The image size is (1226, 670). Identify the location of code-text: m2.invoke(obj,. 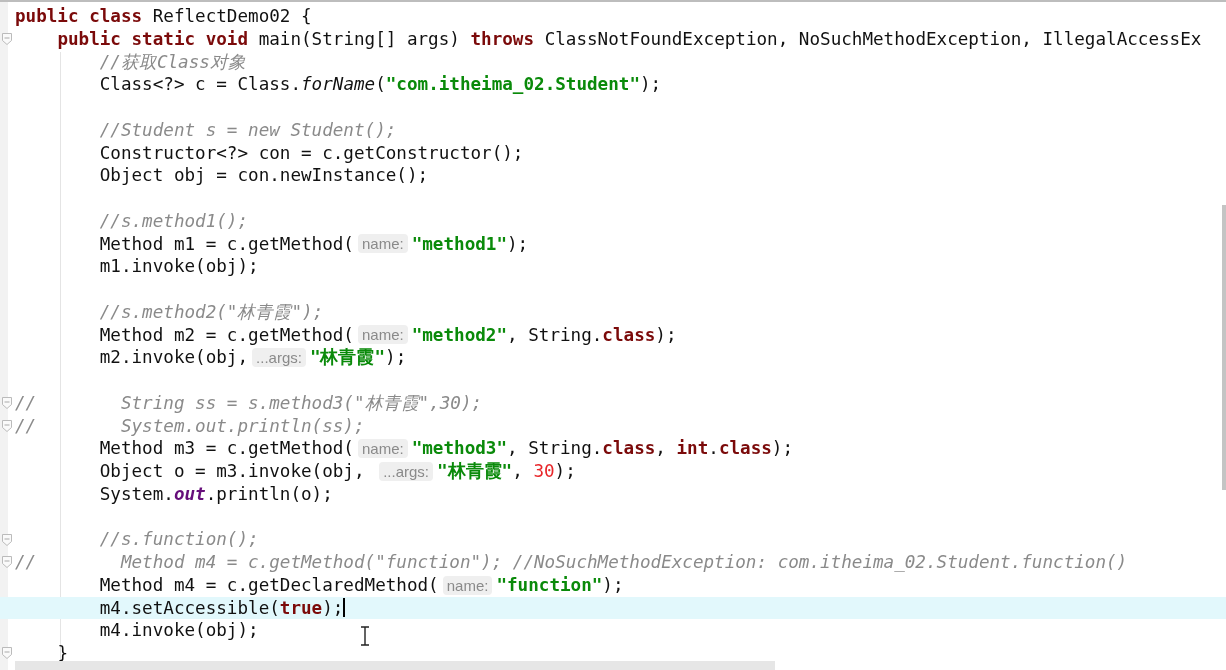
(174, 357).